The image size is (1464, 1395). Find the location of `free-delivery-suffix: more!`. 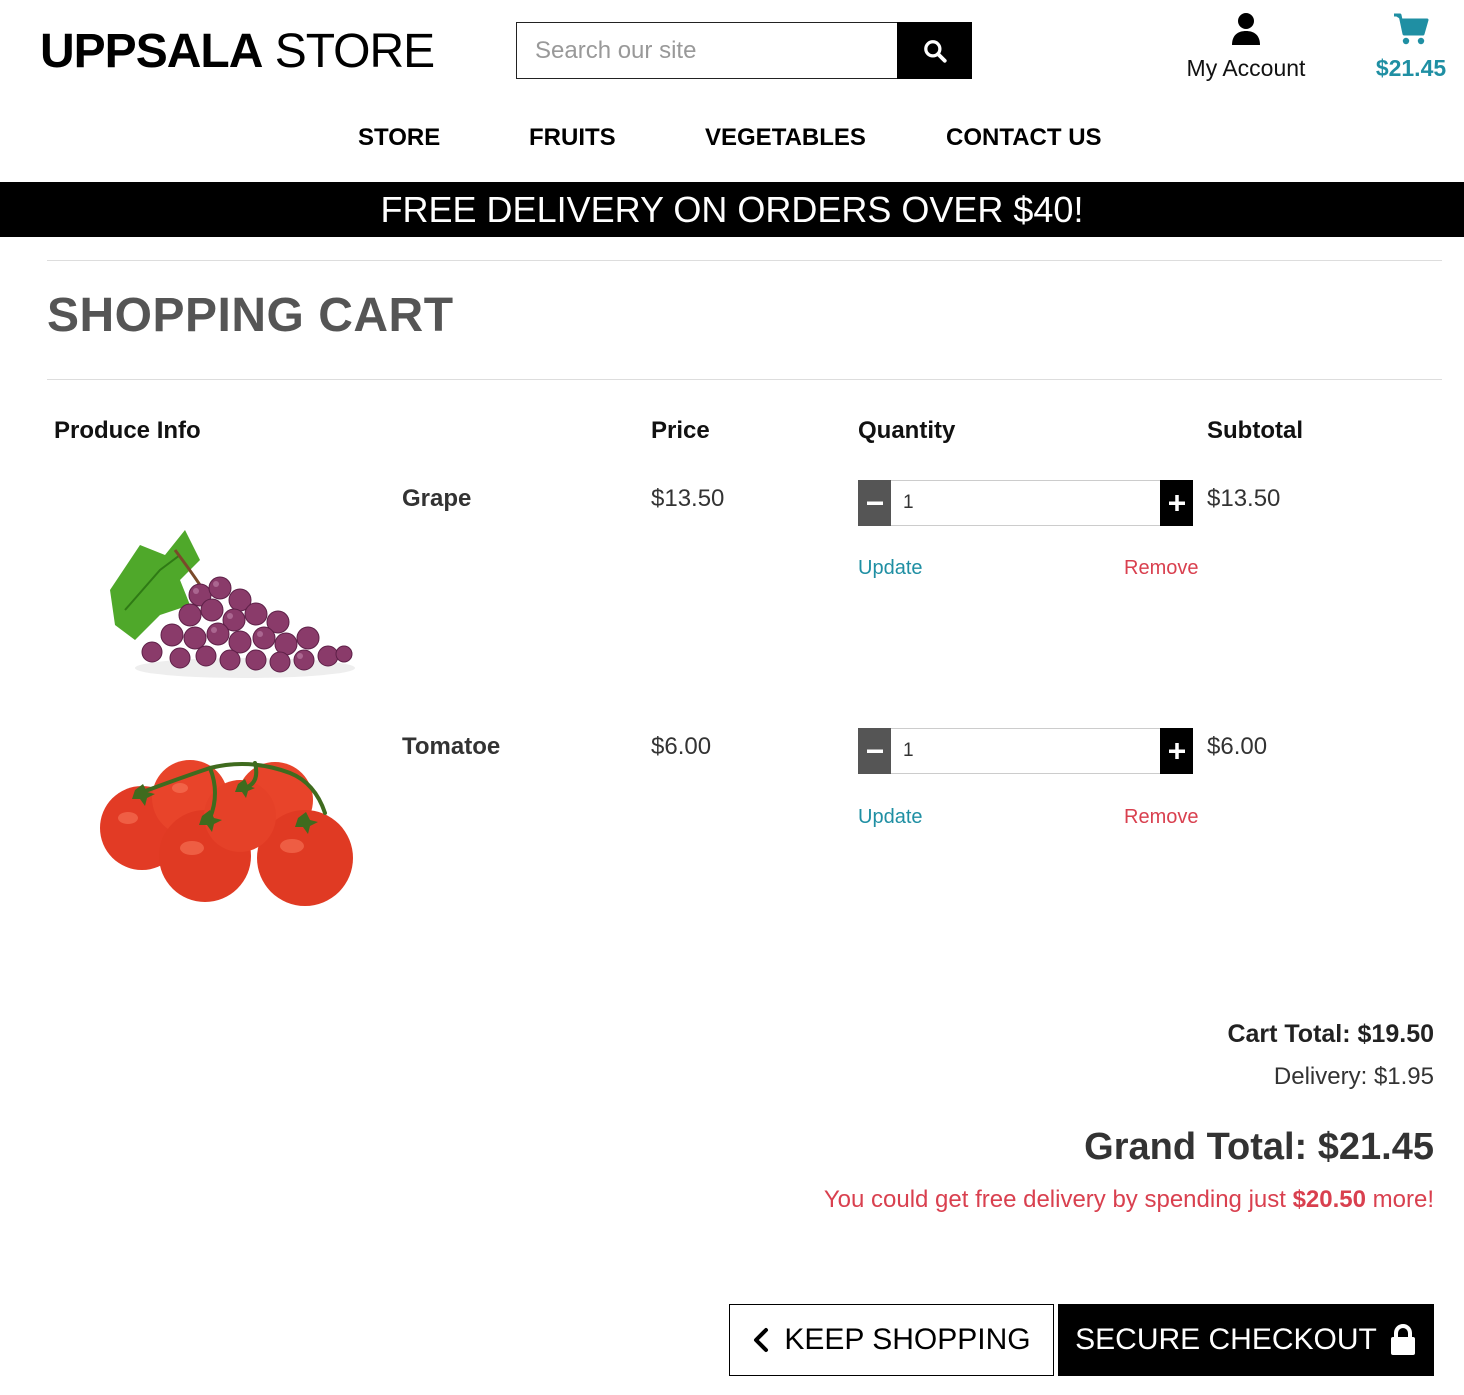

free-delivery-suffix: more! is located at coordinates (1399, 1199).